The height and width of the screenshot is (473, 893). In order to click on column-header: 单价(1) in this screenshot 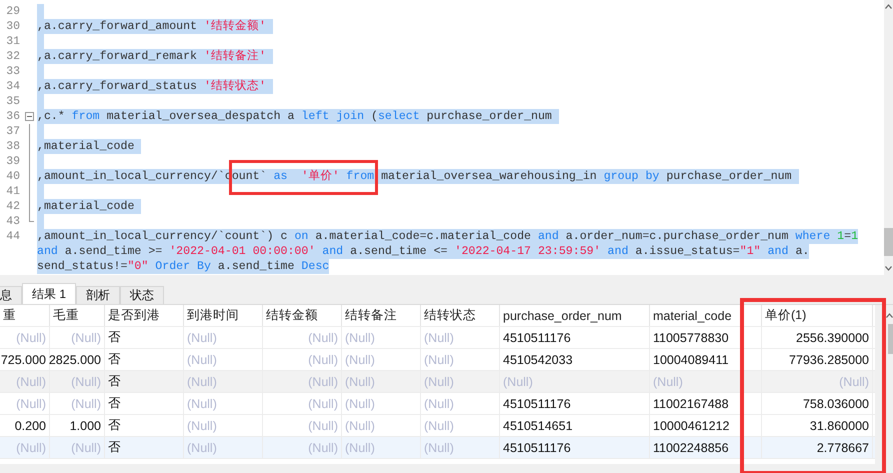, I will do `click(817, 315)`.